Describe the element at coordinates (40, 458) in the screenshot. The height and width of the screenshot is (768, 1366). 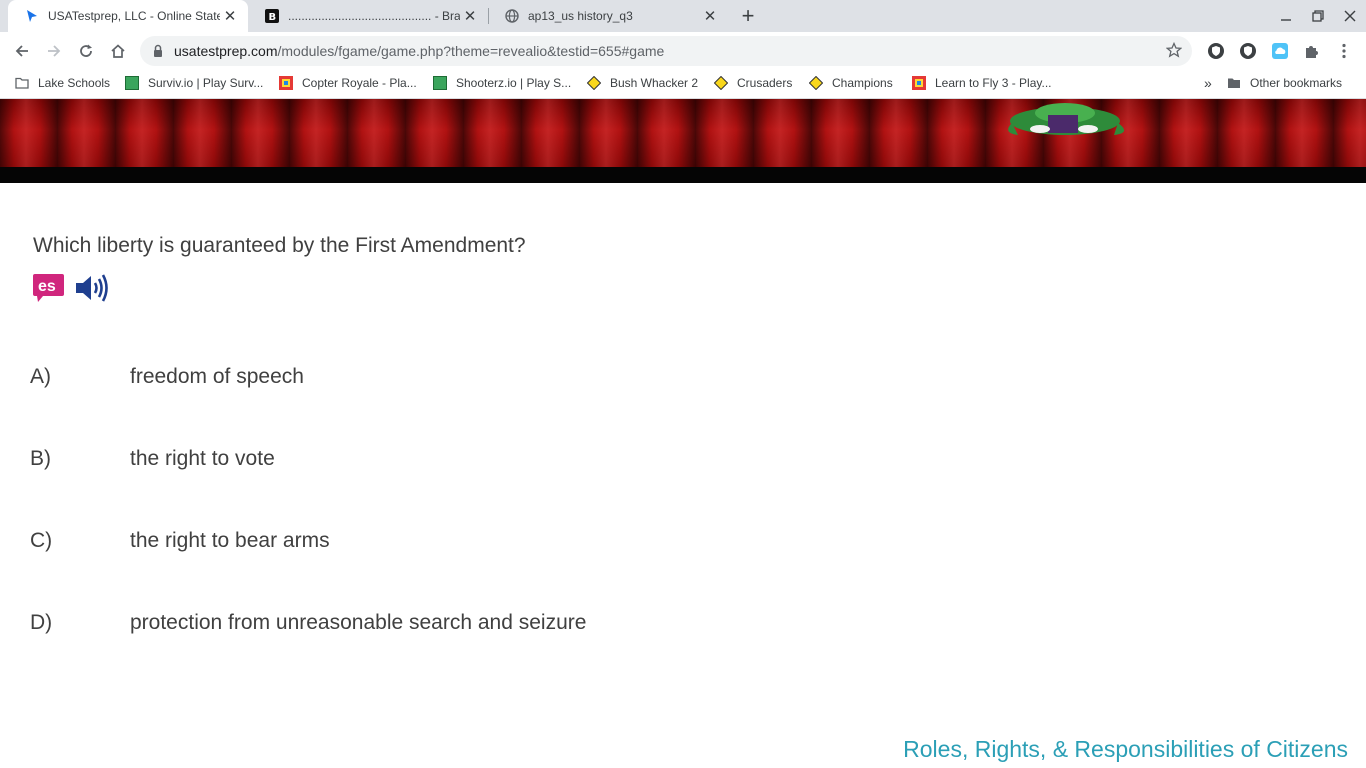
I see `answer-letter: B)` at that location.